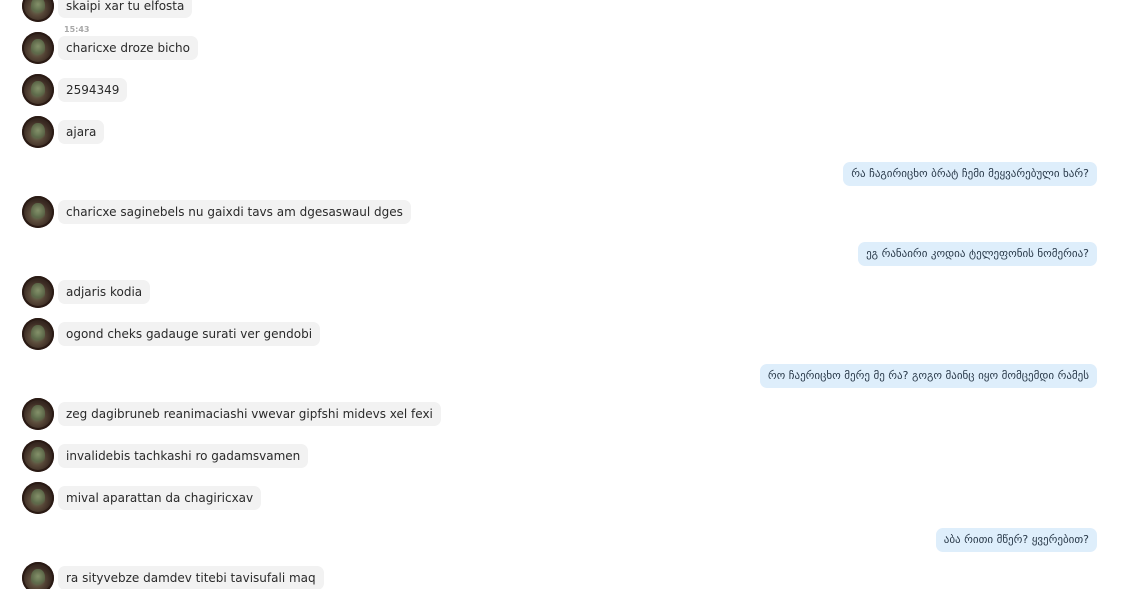 This screenshot has height=589, width=1123. Describe the element at coordinates (1016, 540) in the screenshot. I see `message-bubble: აბა რითი მწერ? ყვერებით?` at that location.